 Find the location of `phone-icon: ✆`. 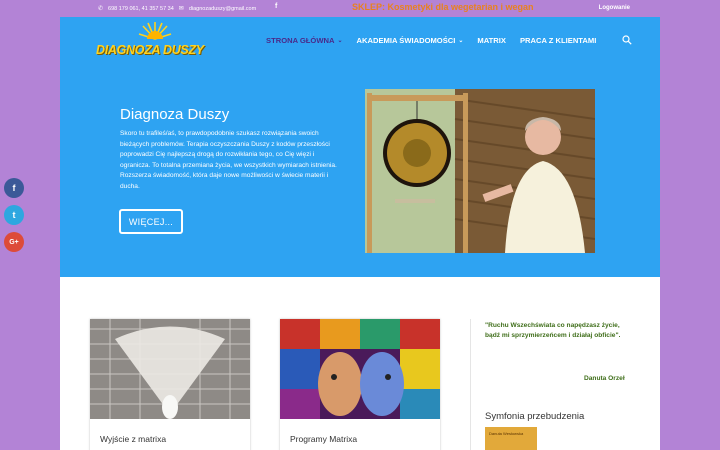

phone-icon: ✆ is located at coordinates (101, 9).